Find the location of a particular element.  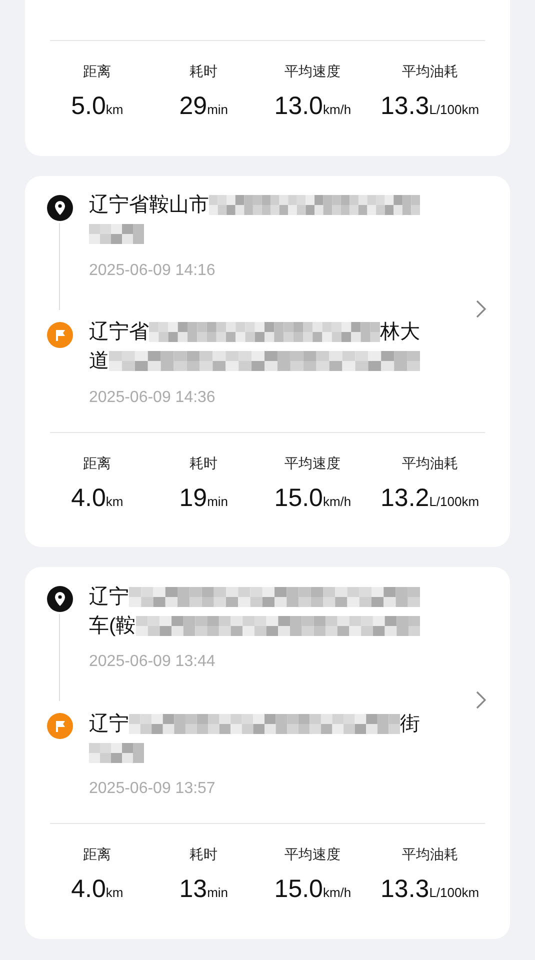

address-text: 车(鞍 is located at coordinates (112, 626).